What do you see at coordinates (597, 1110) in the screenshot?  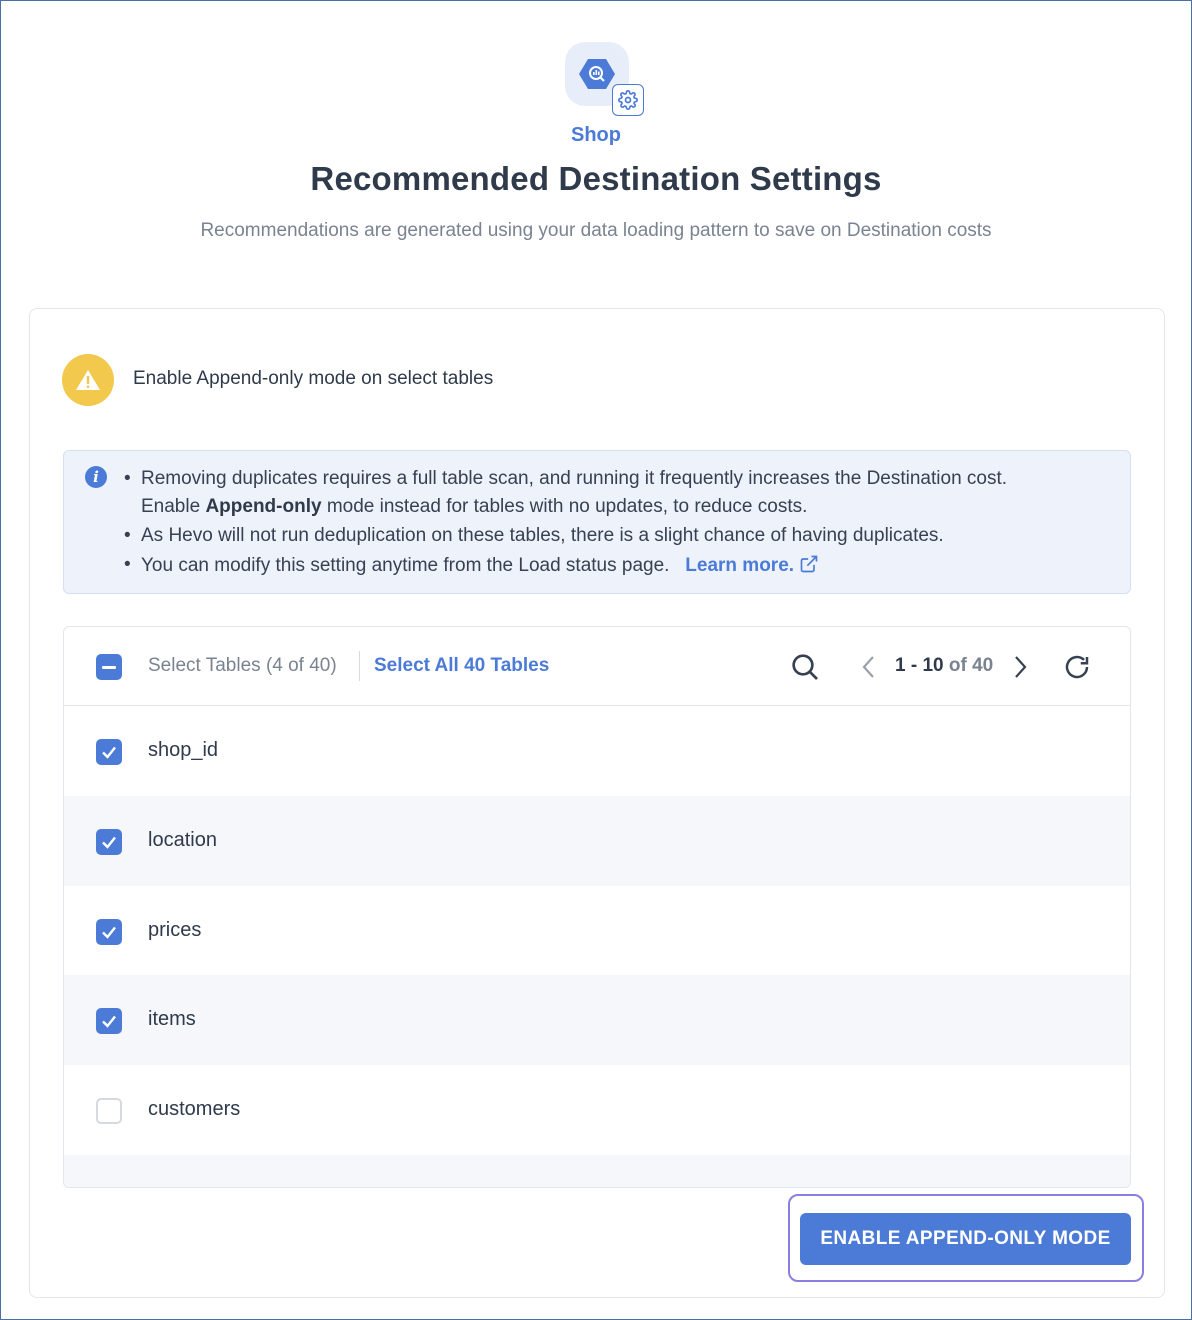 I see `table-row: customers` at bounding box center [597, 1110].